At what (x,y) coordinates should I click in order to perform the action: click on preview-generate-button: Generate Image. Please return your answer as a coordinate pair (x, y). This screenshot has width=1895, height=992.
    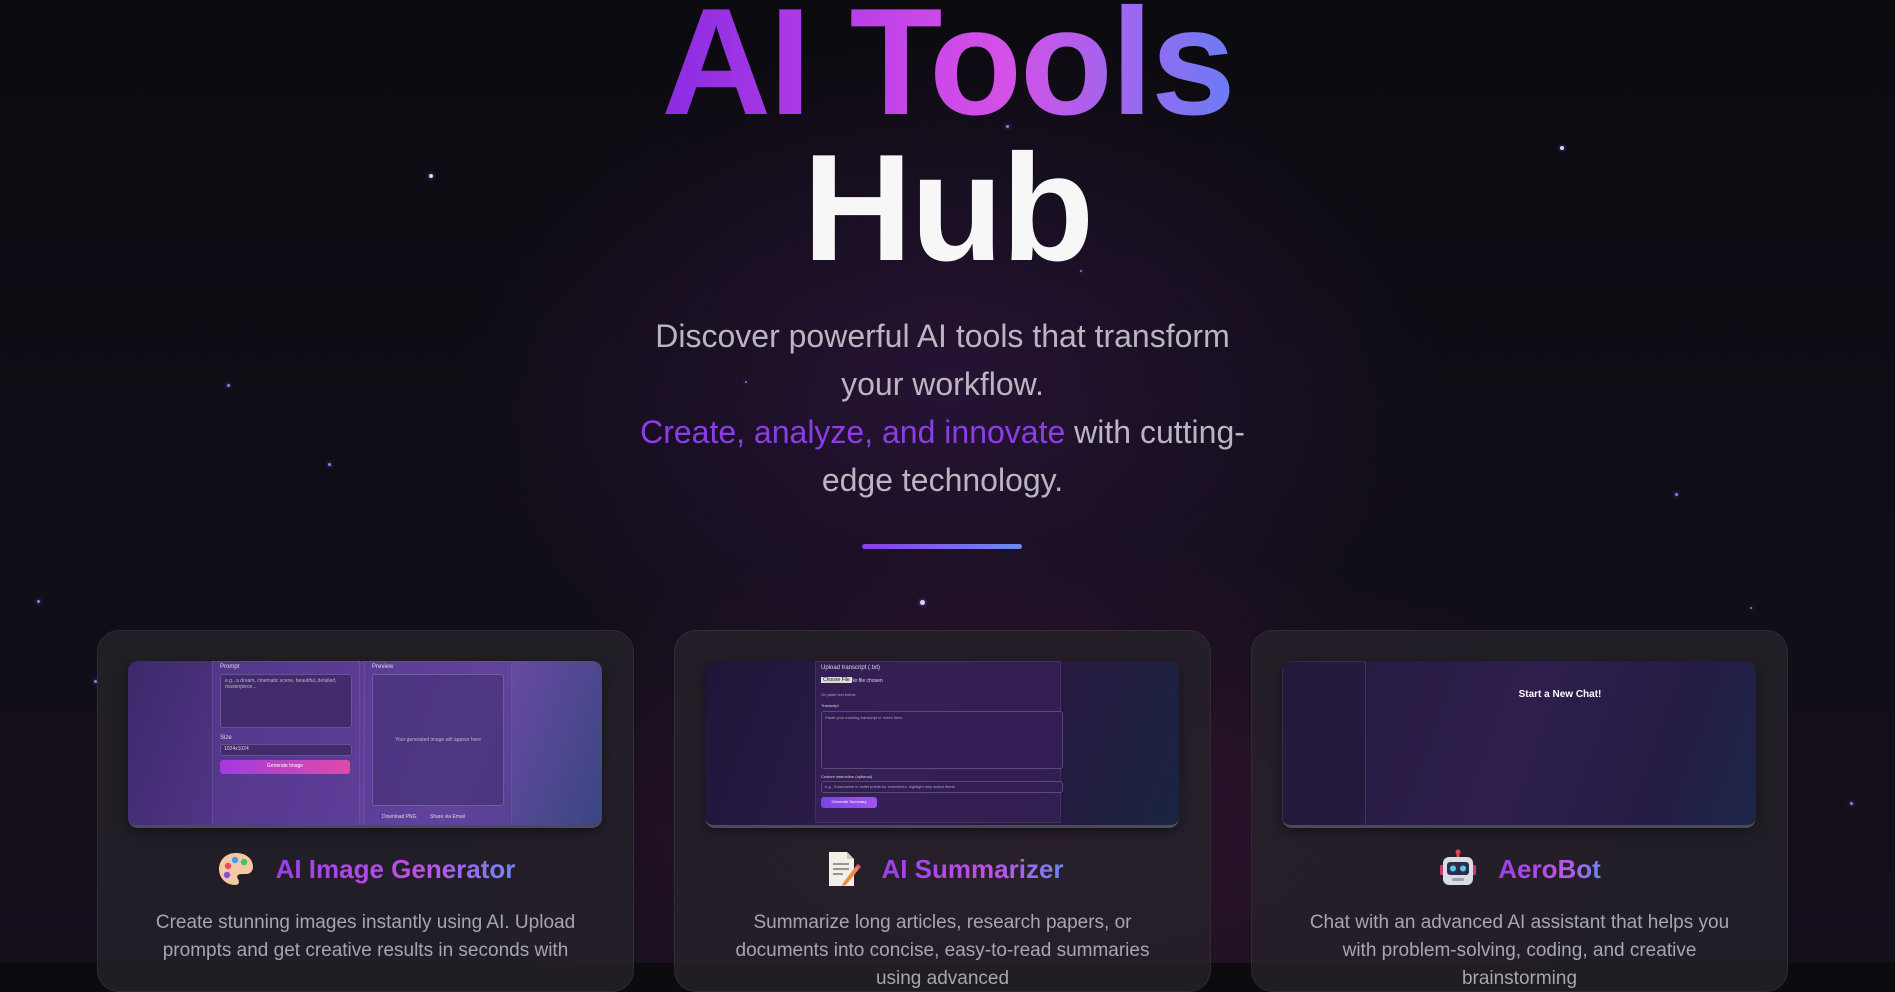
    Looking at the image, I should click on (285, 767).